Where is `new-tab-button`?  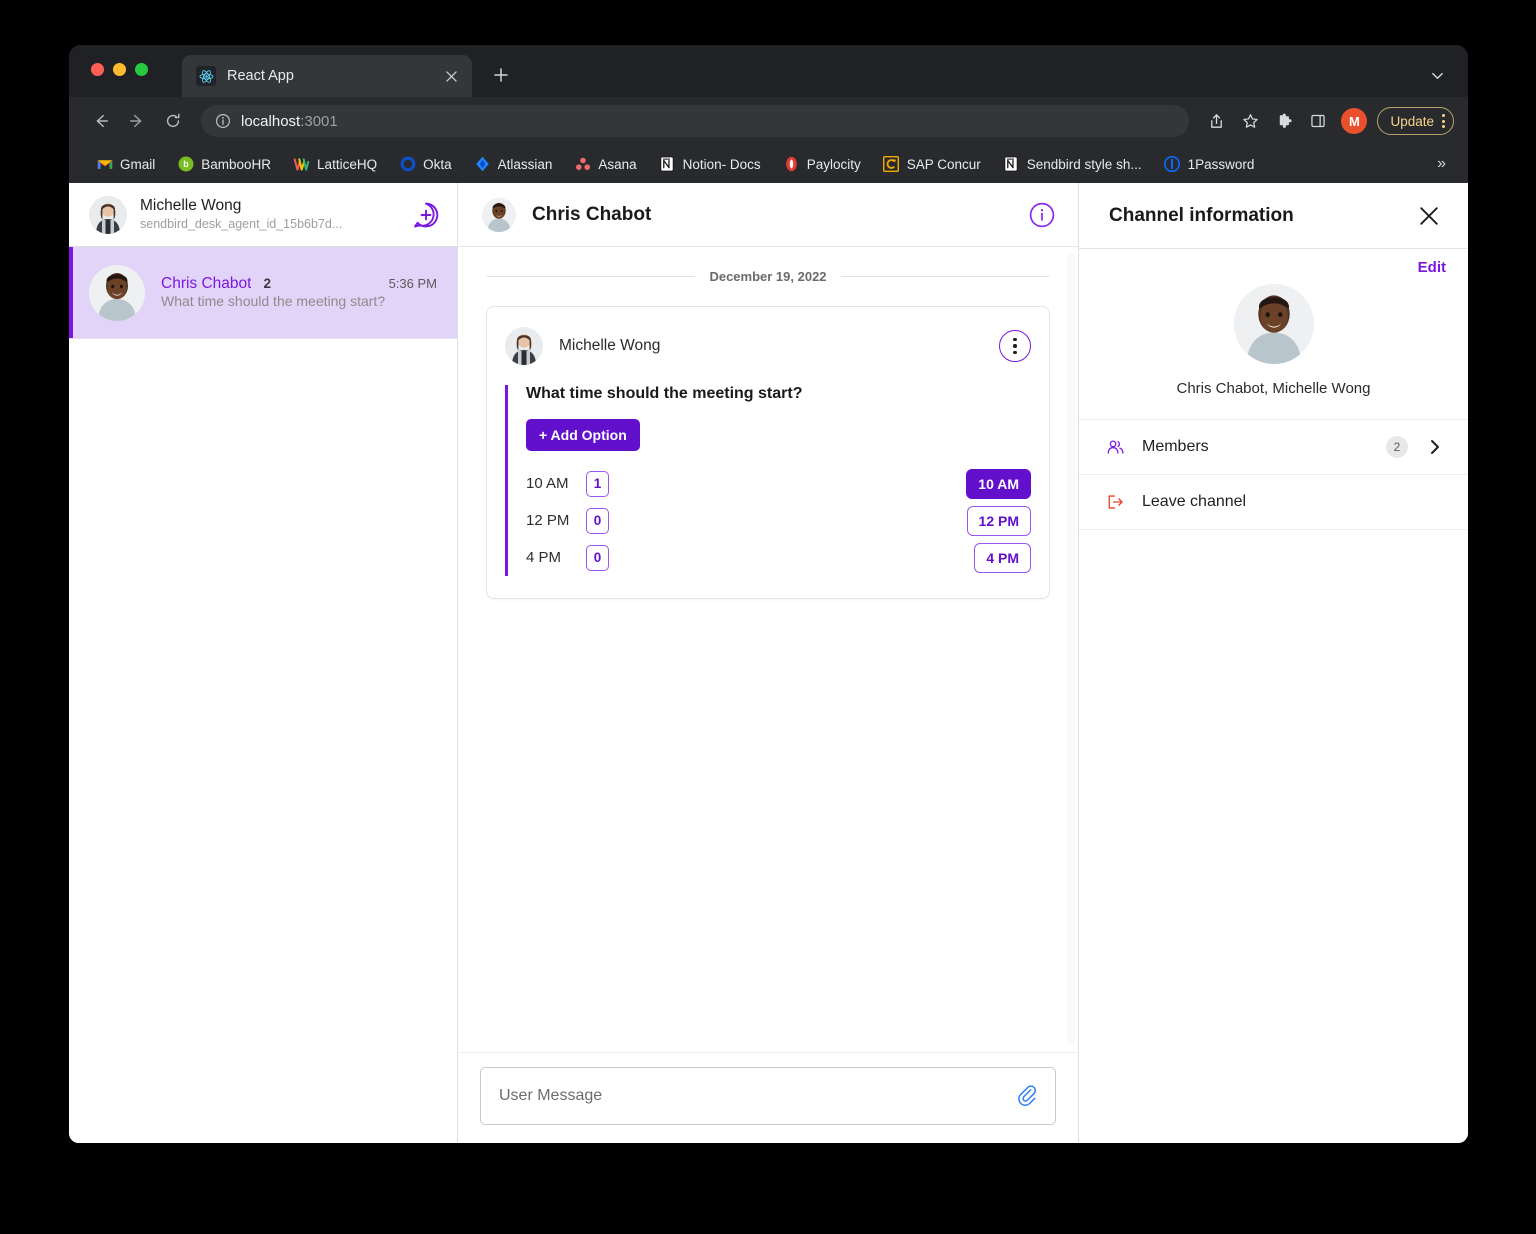 new-tab-button is located at coordinates (501, 75).